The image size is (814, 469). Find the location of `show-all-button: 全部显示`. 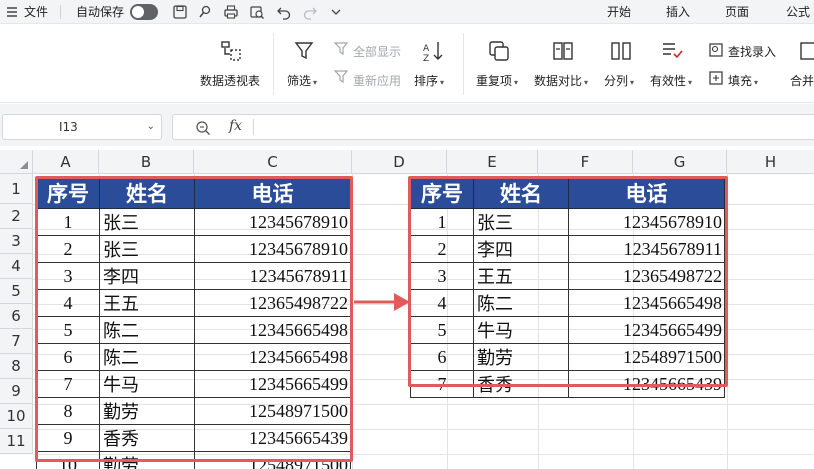

show-all-button: 全部显示 is located at coordinates (377, 51).